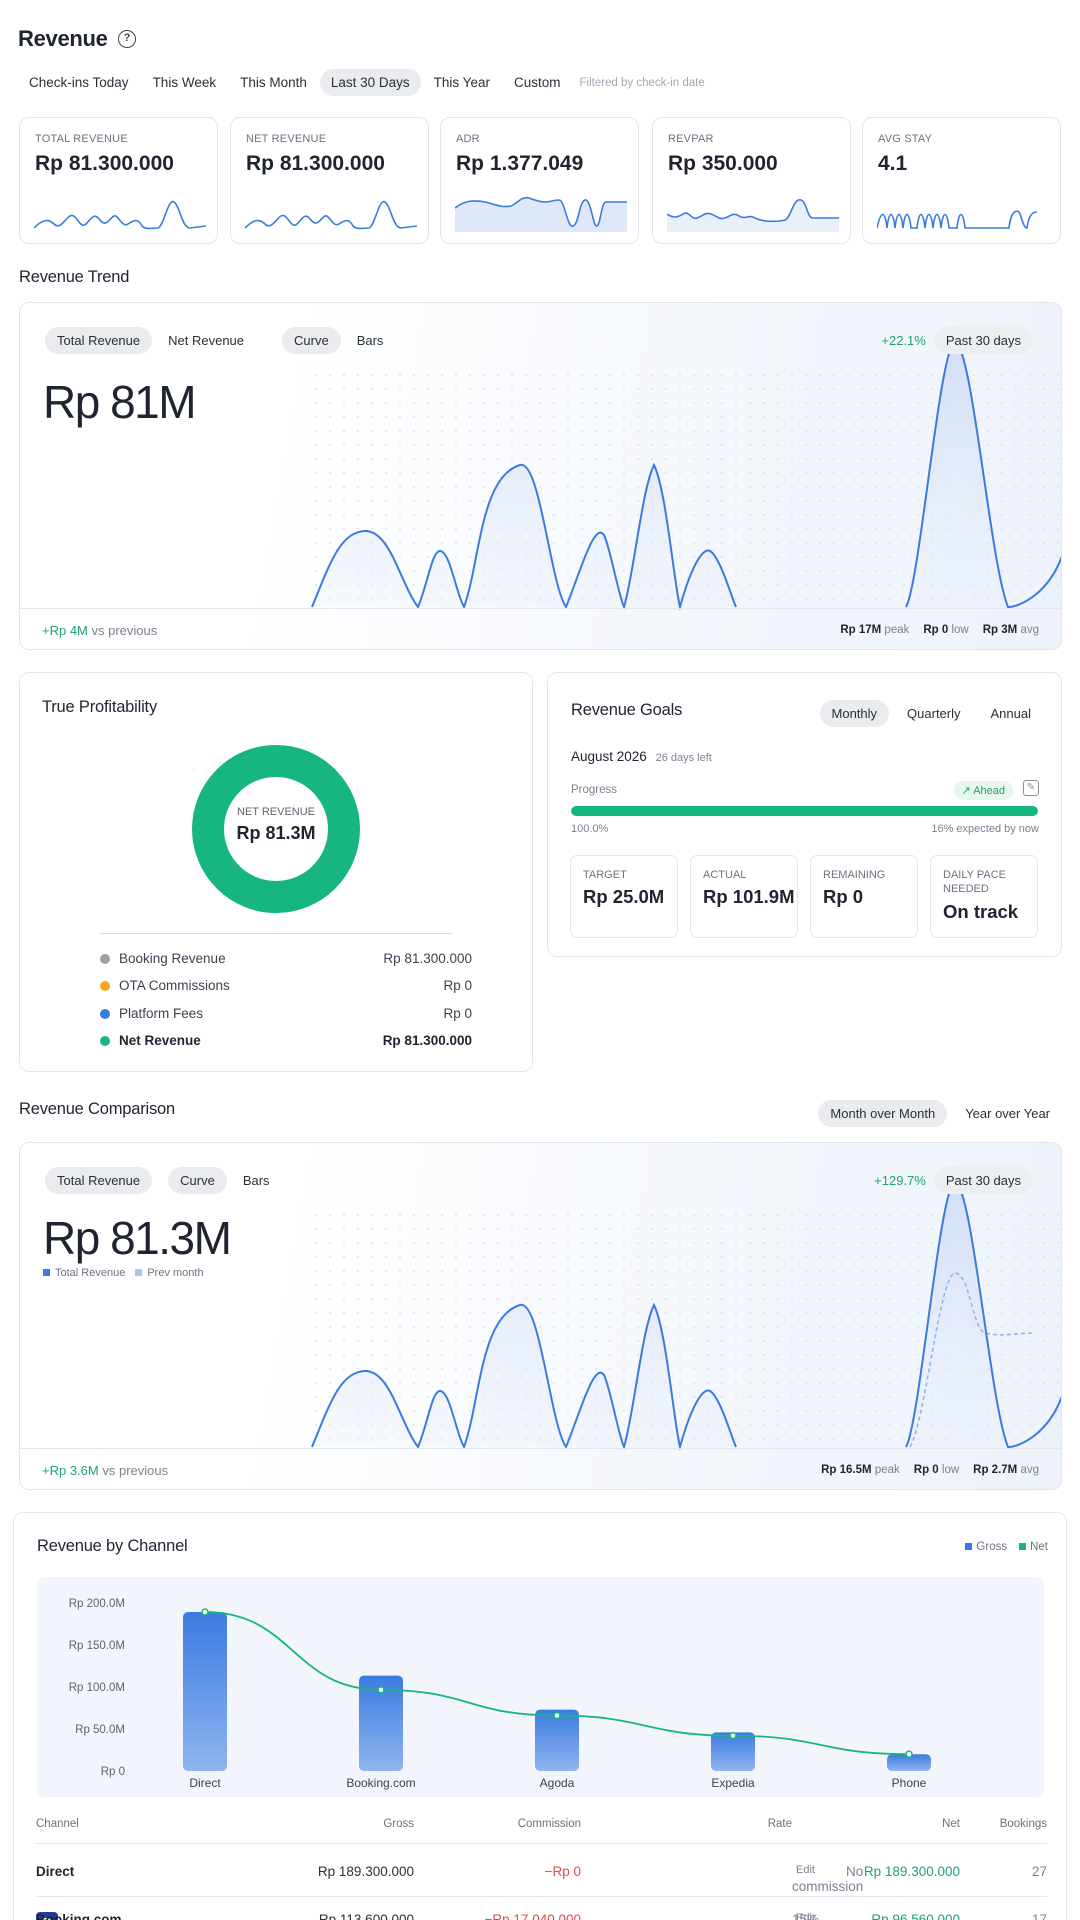  What do you see at coordinates (57, 1824) in the screenshot?
I see `col-channel: Channel` at bounding box center [57, 1824].